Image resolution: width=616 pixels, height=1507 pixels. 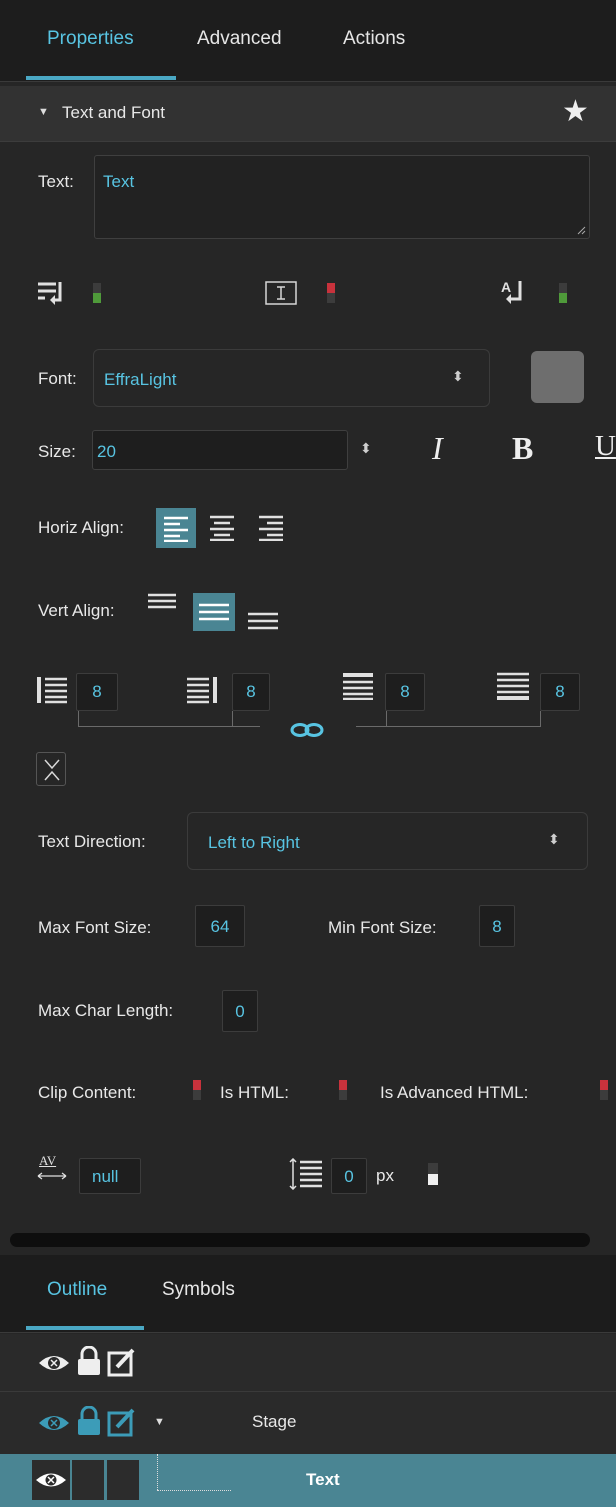 What do you see at coordinates (522, 448) in the screenshot?
I see `bold-button: B` at bounding box center [522, 448].